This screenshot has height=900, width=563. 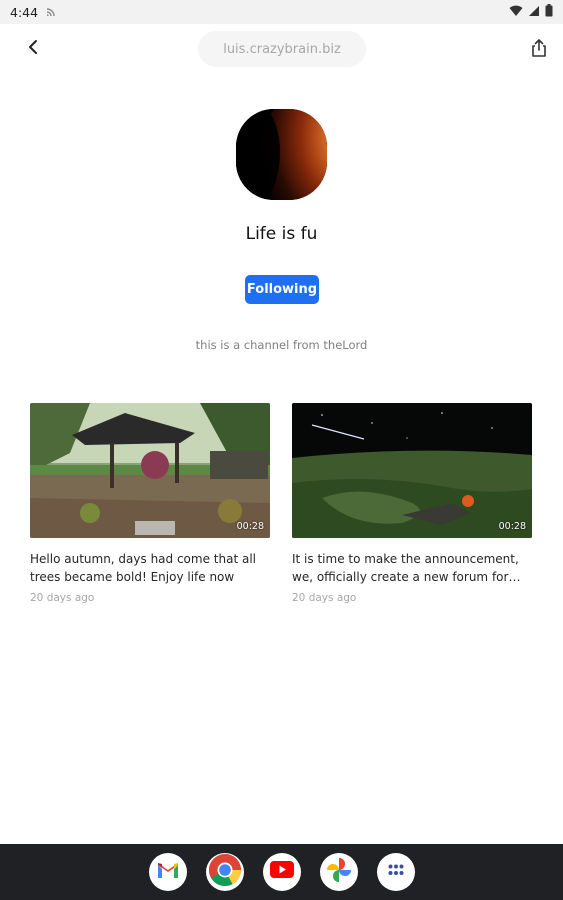 I want to click on channel-title: Life is fu, so click(x=281, y=234).